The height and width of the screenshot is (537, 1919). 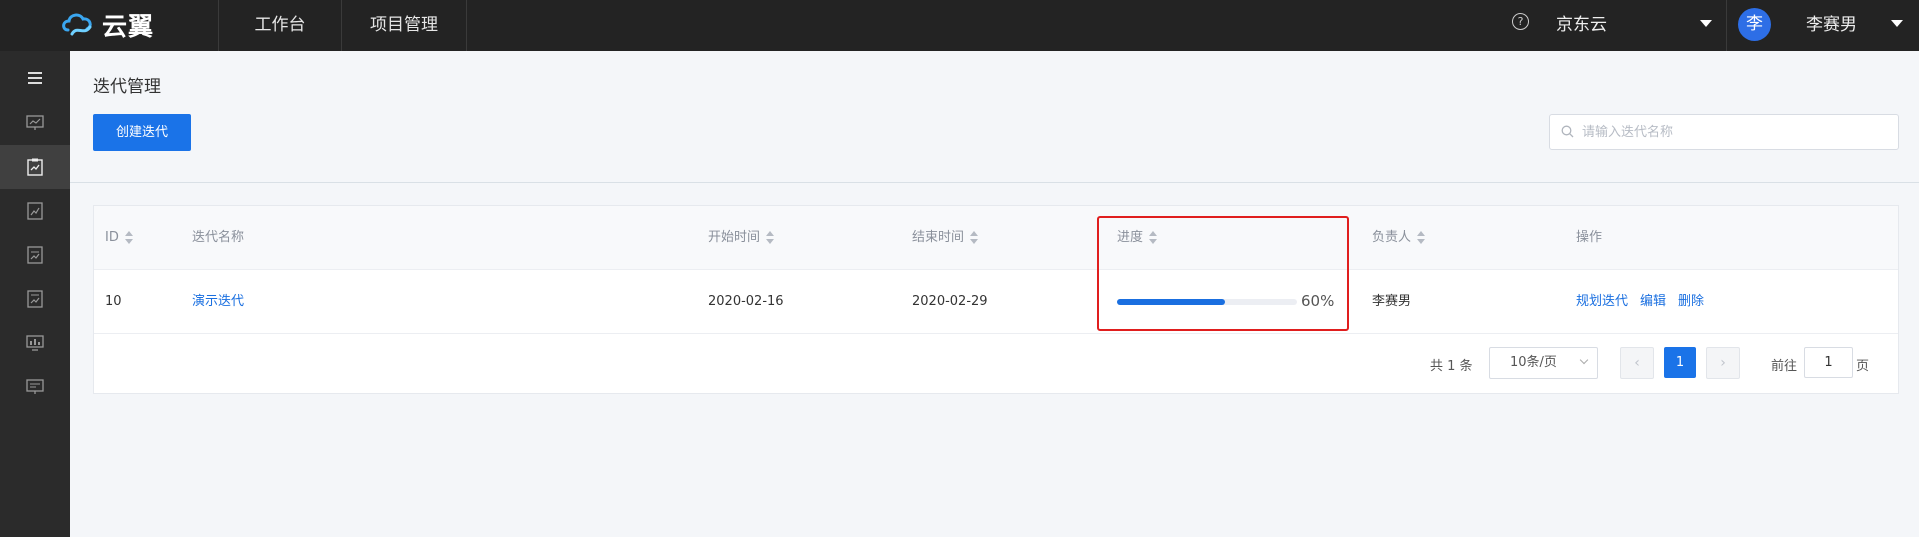 What do you see at coordinates (128, 26) in the screenshot?
I see `logo-text: 云翼` at bounding box center [128, 26].